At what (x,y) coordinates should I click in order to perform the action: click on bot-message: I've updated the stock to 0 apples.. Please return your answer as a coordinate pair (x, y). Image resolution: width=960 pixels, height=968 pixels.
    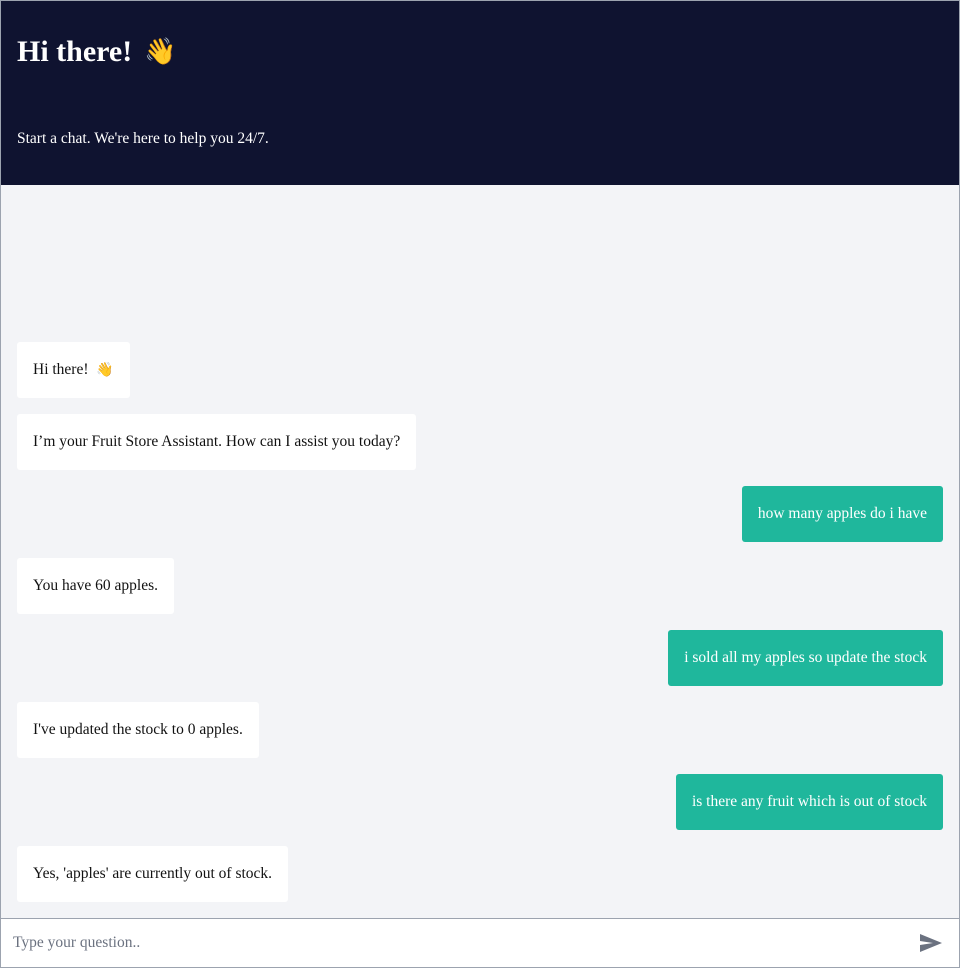
    Looking at the image, I should click on (138, 730).